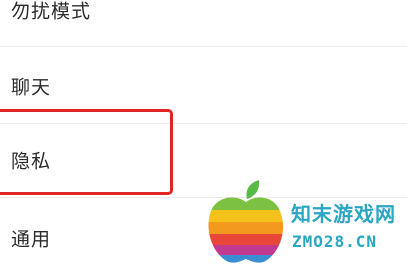  I want to click on settings-item-do-not-disturb: 勿扰模式, so click(203, 19).